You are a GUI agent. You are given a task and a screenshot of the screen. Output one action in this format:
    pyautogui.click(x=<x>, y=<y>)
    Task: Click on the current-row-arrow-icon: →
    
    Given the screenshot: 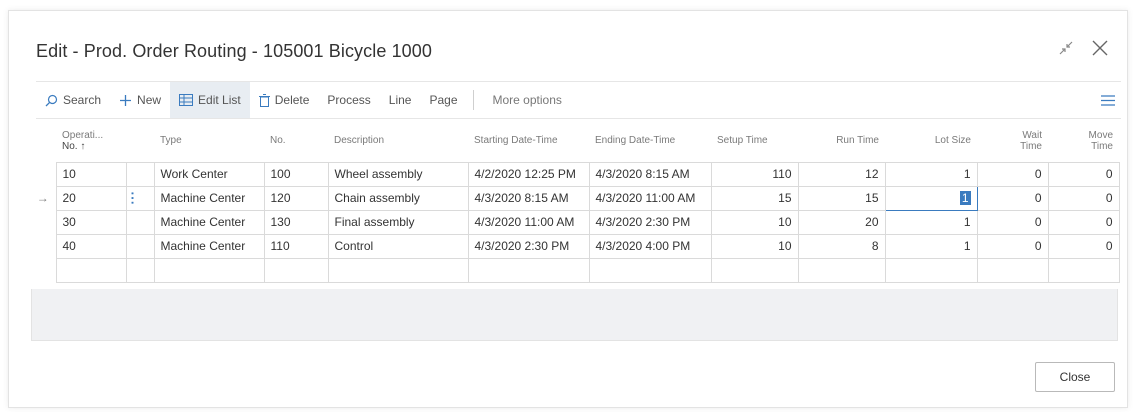 What is the action you would take?
    pyautogui.click(x=43, y=198)
    